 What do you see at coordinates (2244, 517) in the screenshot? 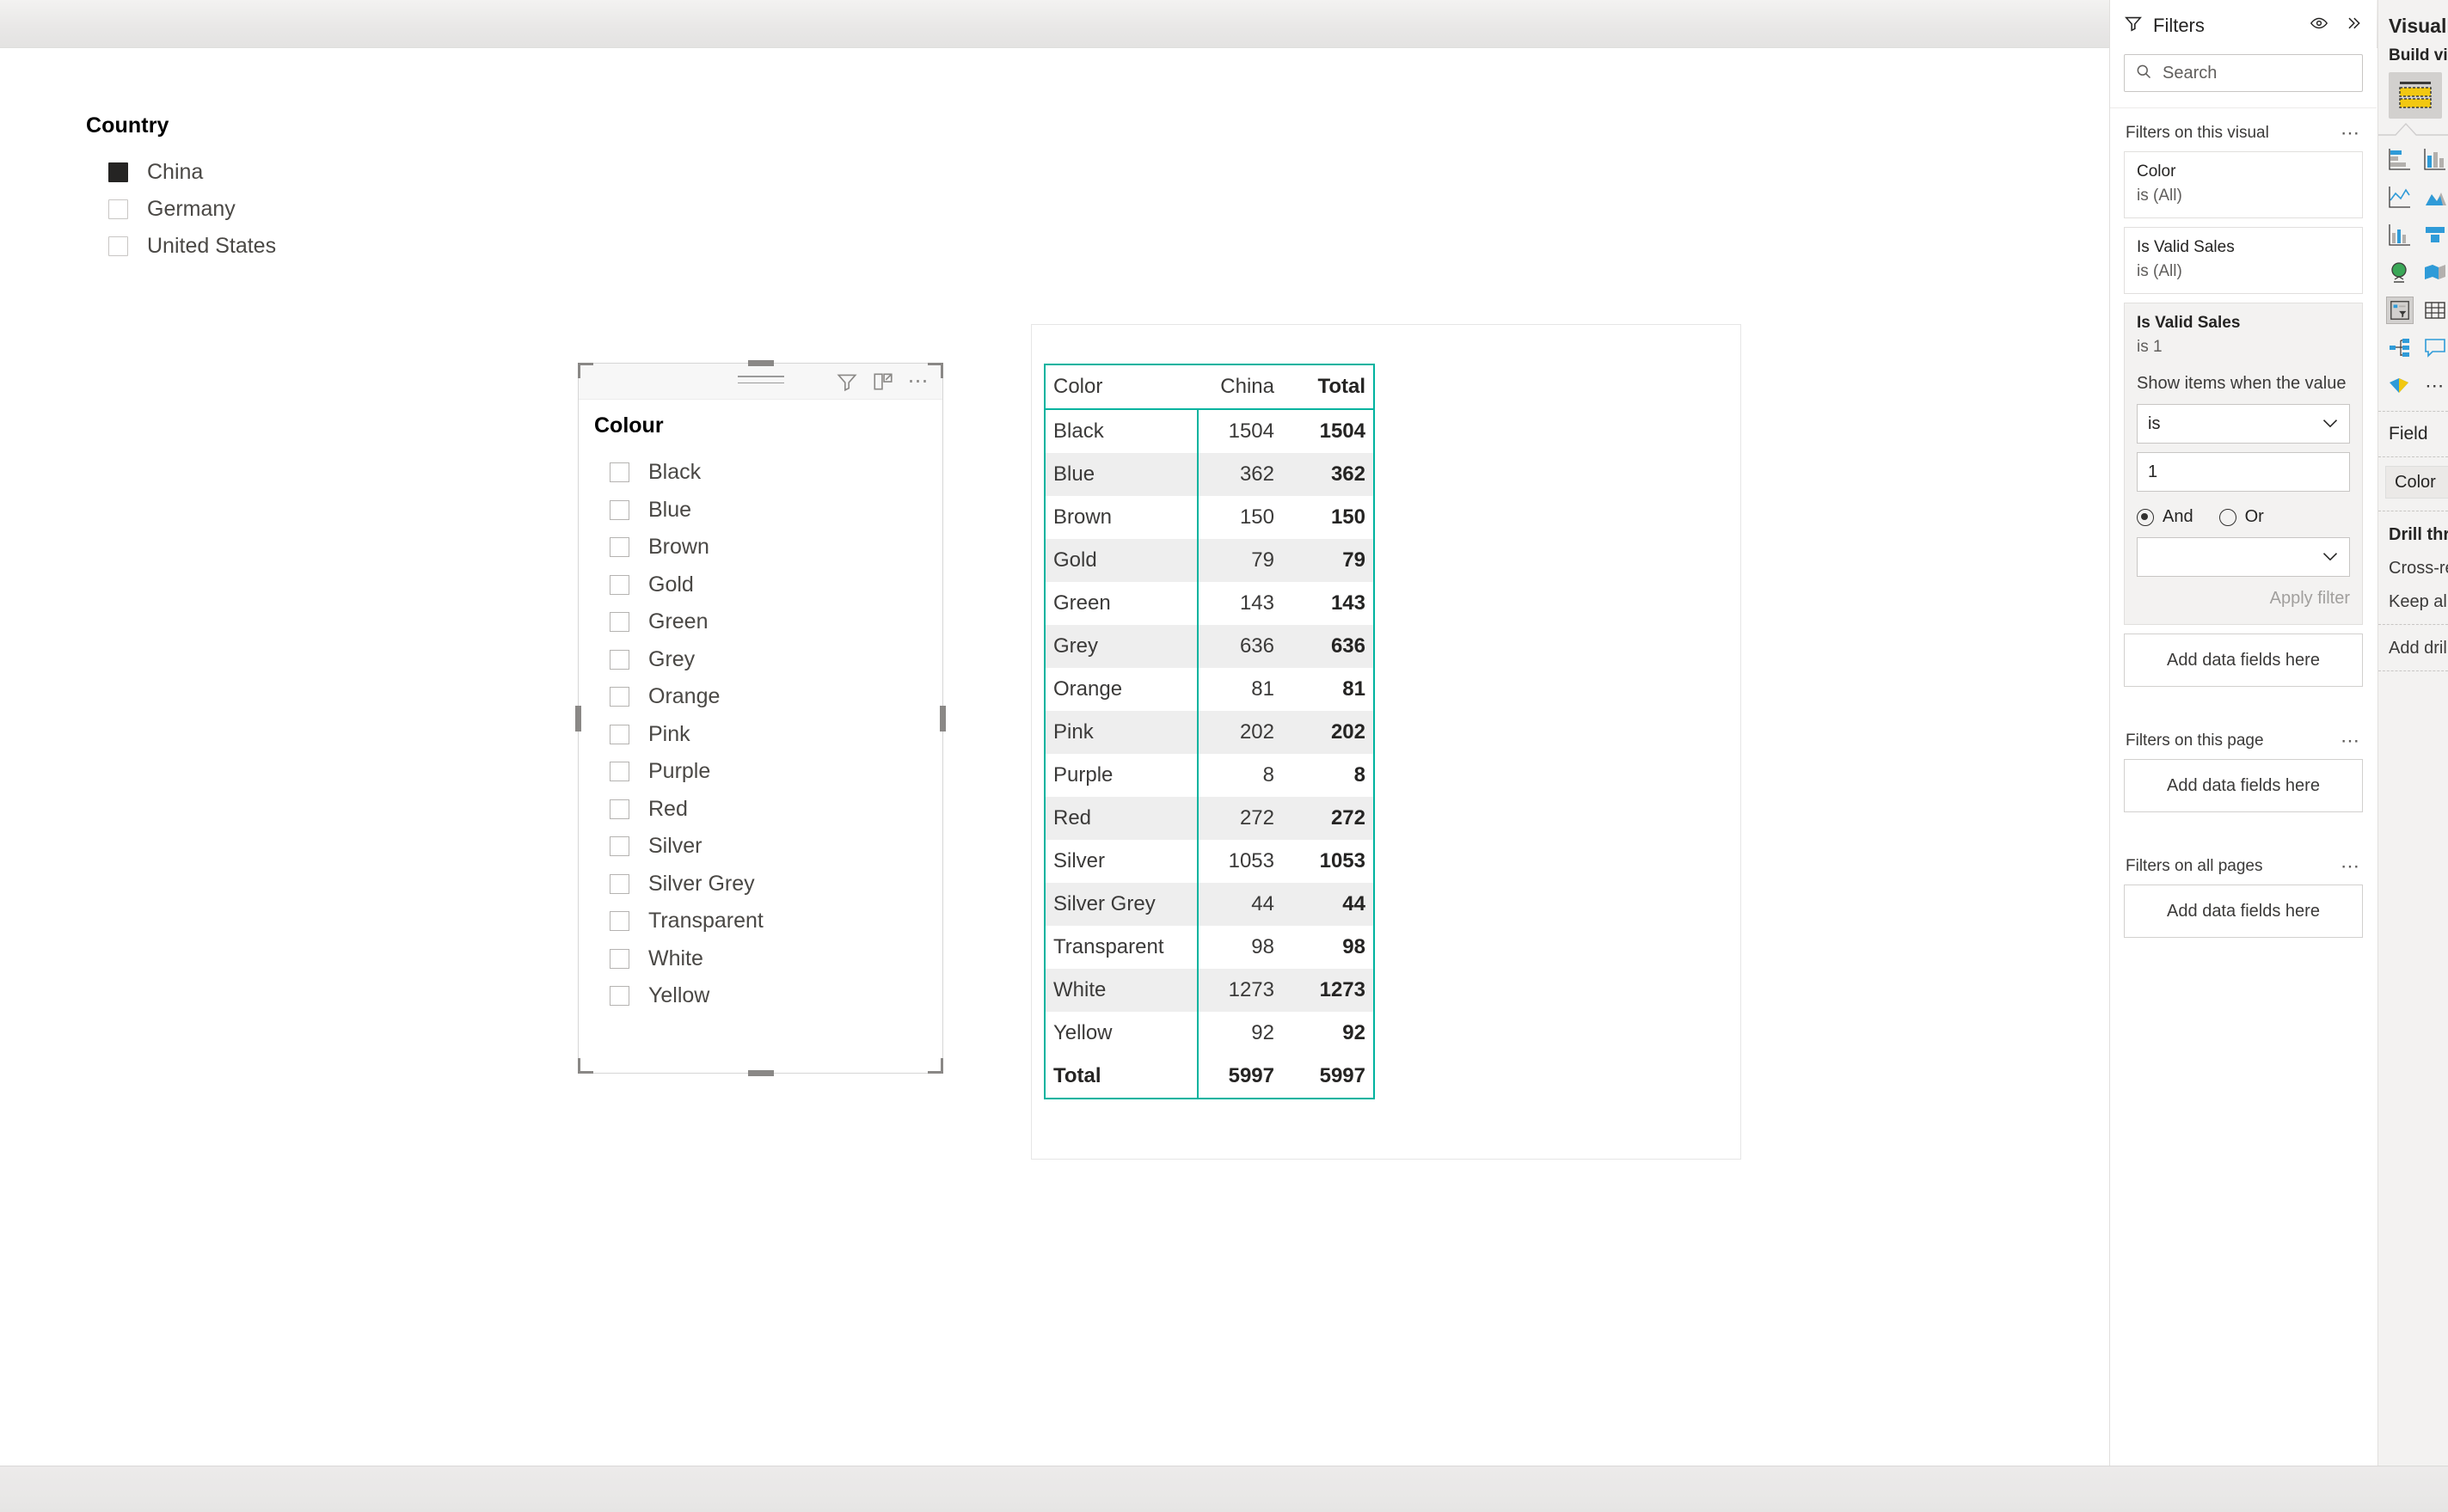
I see `filter-logic-radio-group: And Or` at bounding box center [2244, 517].